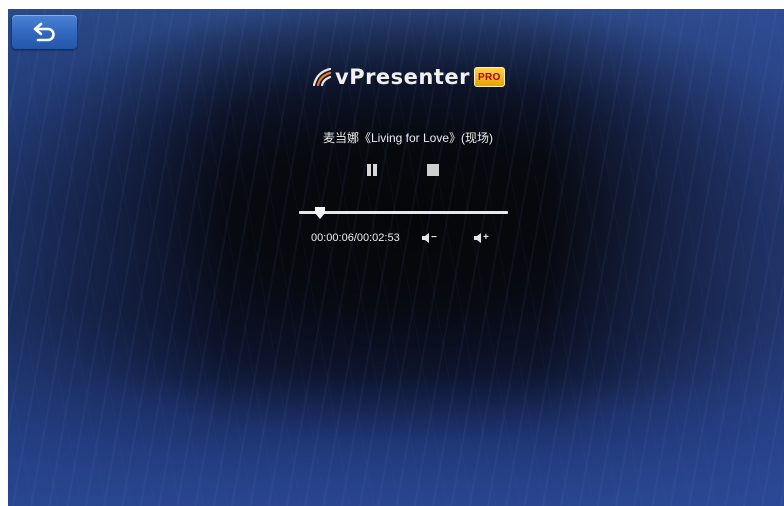 The height and width of the screenshot is (506, 784). I want to click on pro-badge-label: PRO, so click(489, 77).